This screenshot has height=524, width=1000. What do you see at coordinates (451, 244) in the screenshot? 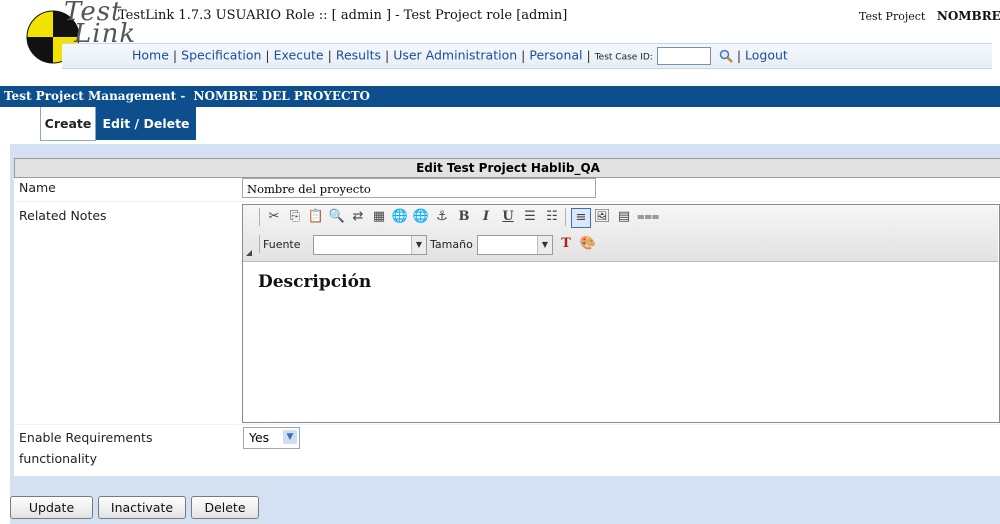
I see `size-label: Tamaño` at bounding box center [451, 244].